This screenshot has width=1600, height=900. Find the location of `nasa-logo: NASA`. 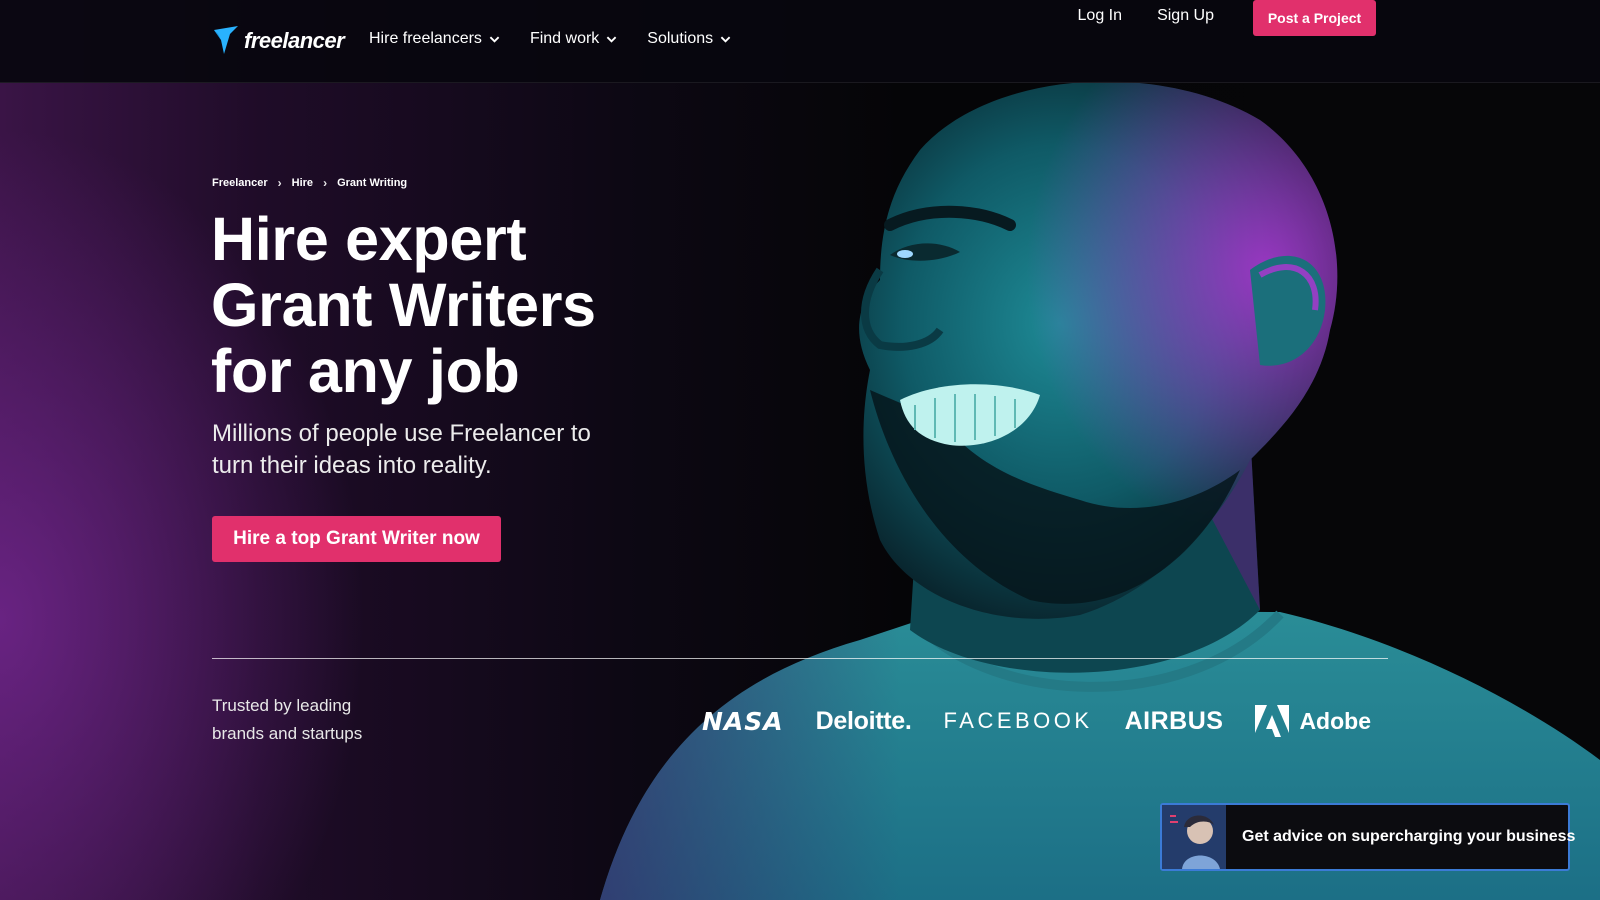

nasa-logo: NASA is located at coordinates (743, 721).